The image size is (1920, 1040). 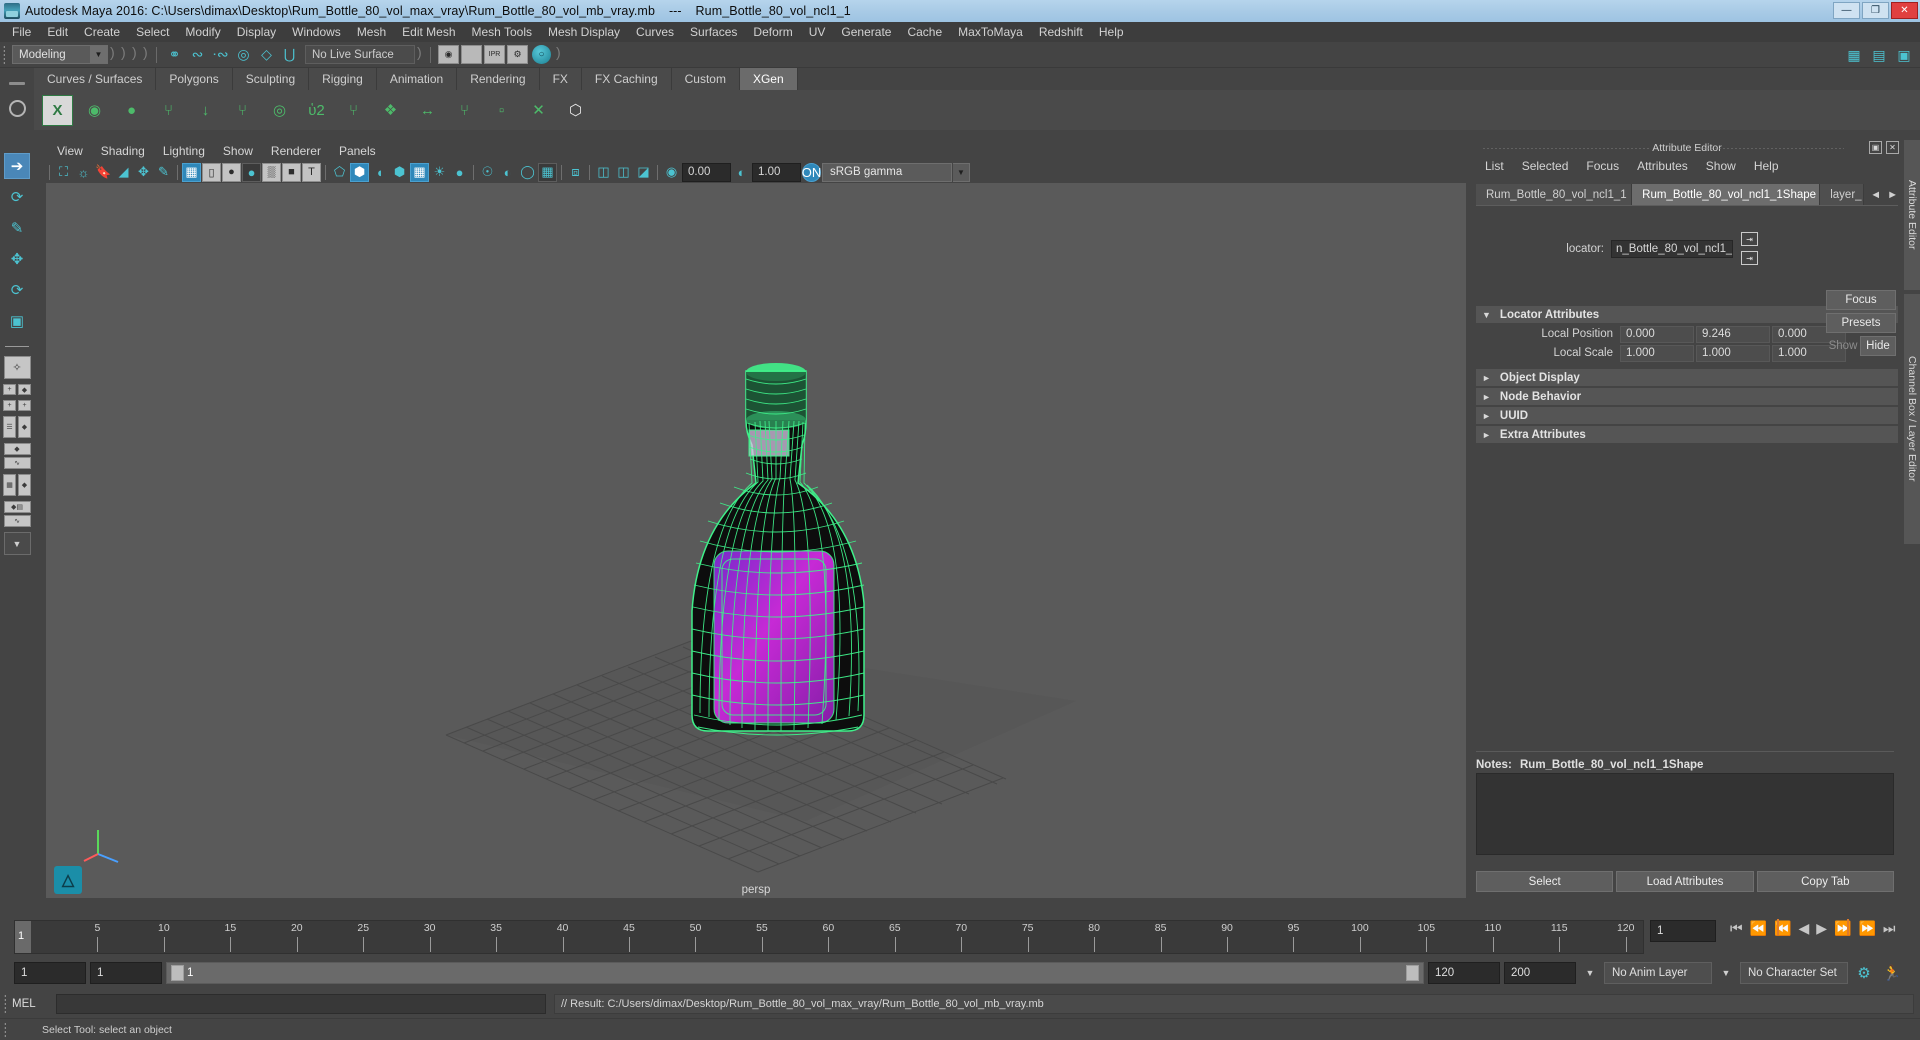 What do you see at coordinates (57, 110) in the screenshot?
I see `xgen-editor-icon: X` at bounding box center [57, 110].